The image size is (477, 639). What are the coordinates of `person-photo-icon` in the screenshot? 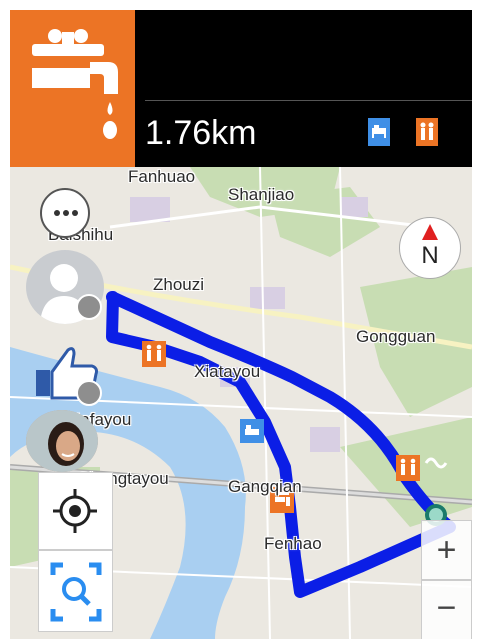 It's located at (62, 441).